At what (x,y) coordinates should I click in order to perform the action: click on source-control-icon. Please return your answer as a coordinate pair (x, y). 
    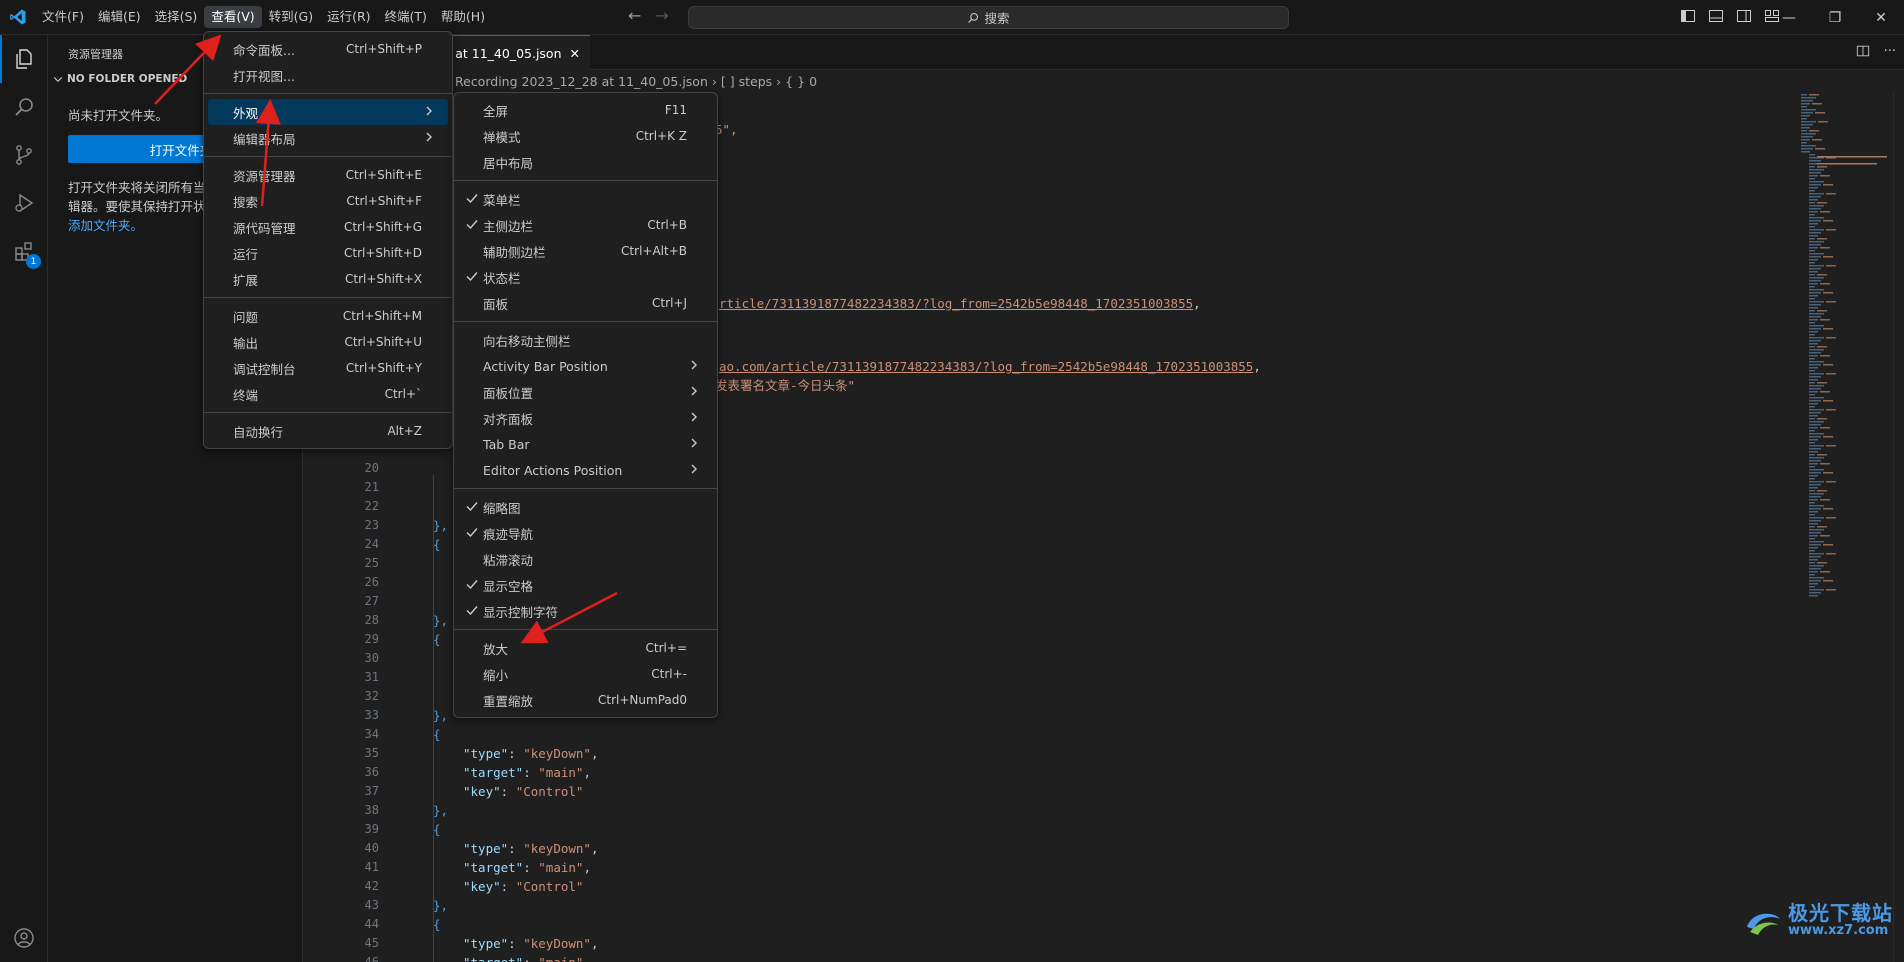
    Looking at the image, I should click on (24, 155).